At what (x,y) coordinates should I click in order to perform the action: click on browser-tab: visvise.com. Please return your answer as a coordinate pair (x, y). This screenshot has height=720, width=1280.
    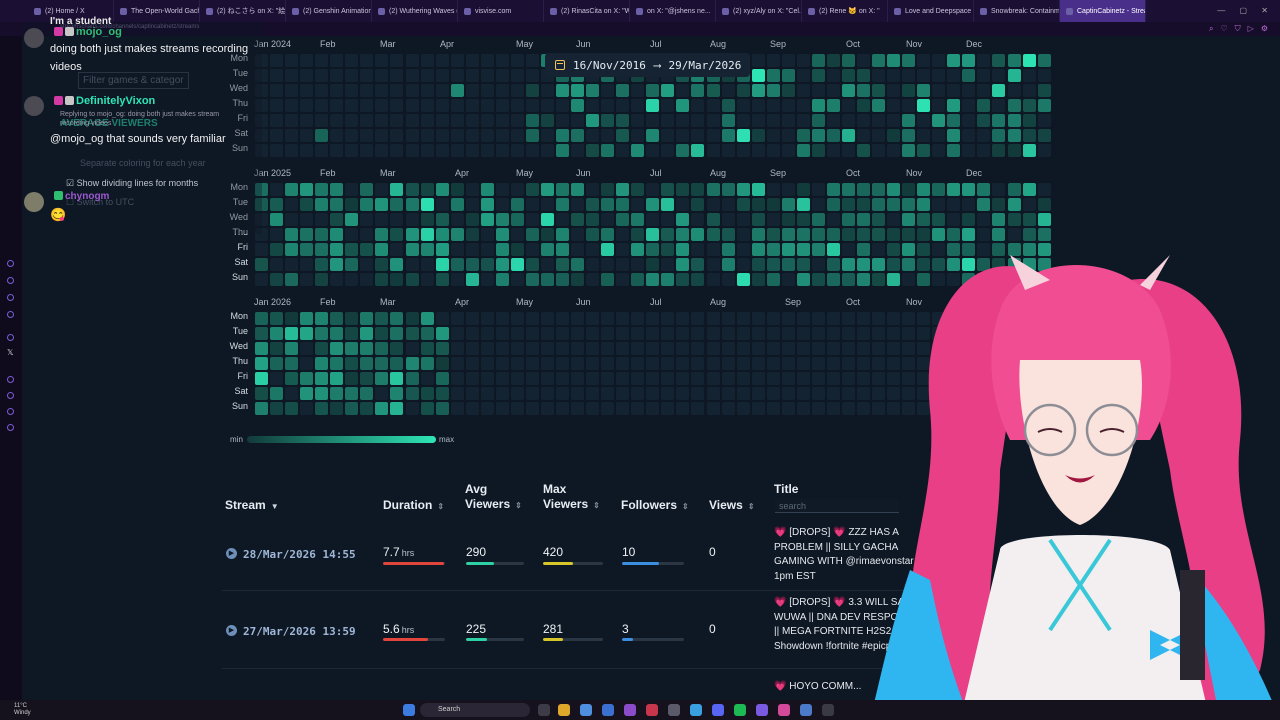
    Looking at the image, I should click on (501, 11).